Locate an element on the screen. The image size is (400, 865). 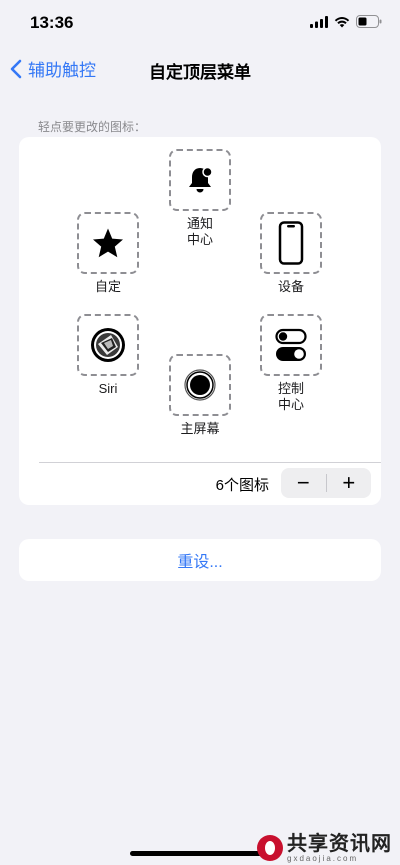
icon-count-stepper: − + is located at coordinates (326, 483).